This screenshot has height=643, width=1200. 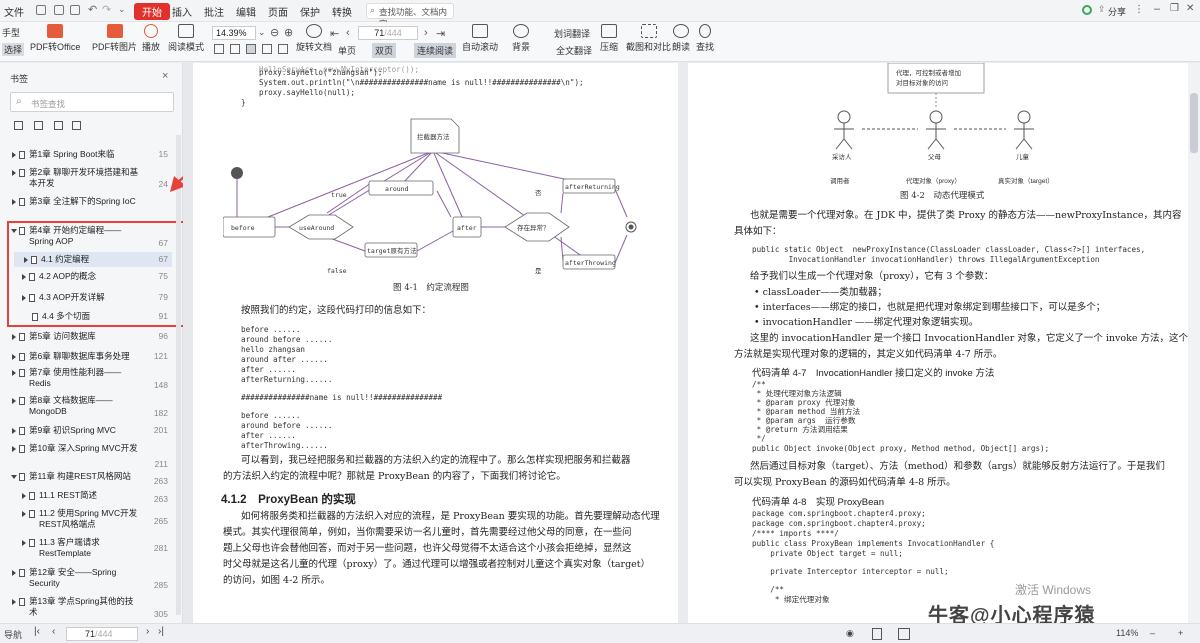 What do you see at coordinates (384, 50) in the screenshot?
I see `double-page-button: 双页` at bounding box center [384, 50].